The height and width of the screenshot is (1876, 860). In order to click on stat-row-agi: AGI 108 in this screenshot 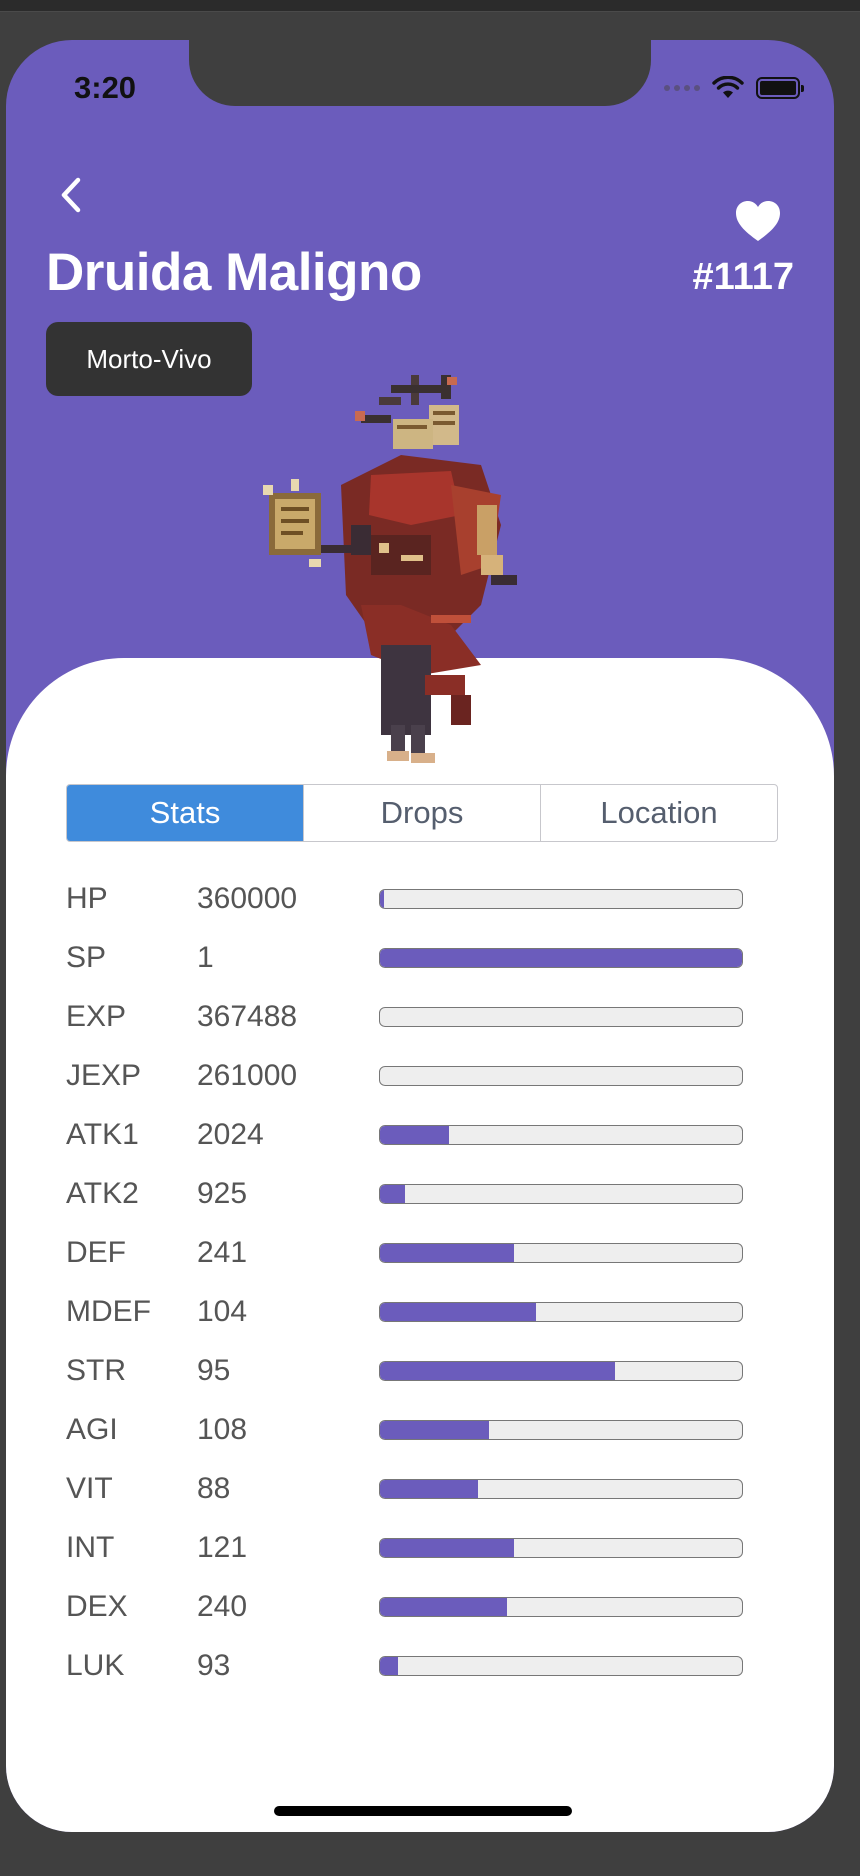, I will do `click(416, 1429)`.